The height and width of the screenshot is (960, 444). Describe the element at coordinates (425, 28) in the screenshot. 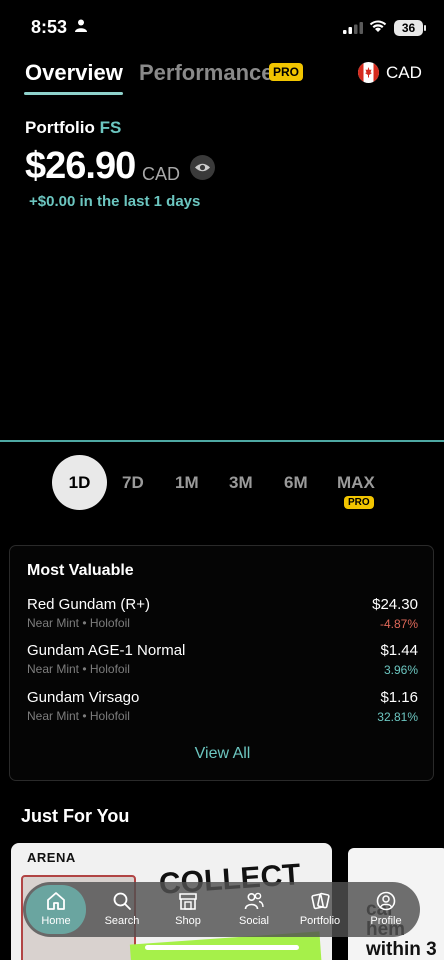

I see `battery-cap` at that location.